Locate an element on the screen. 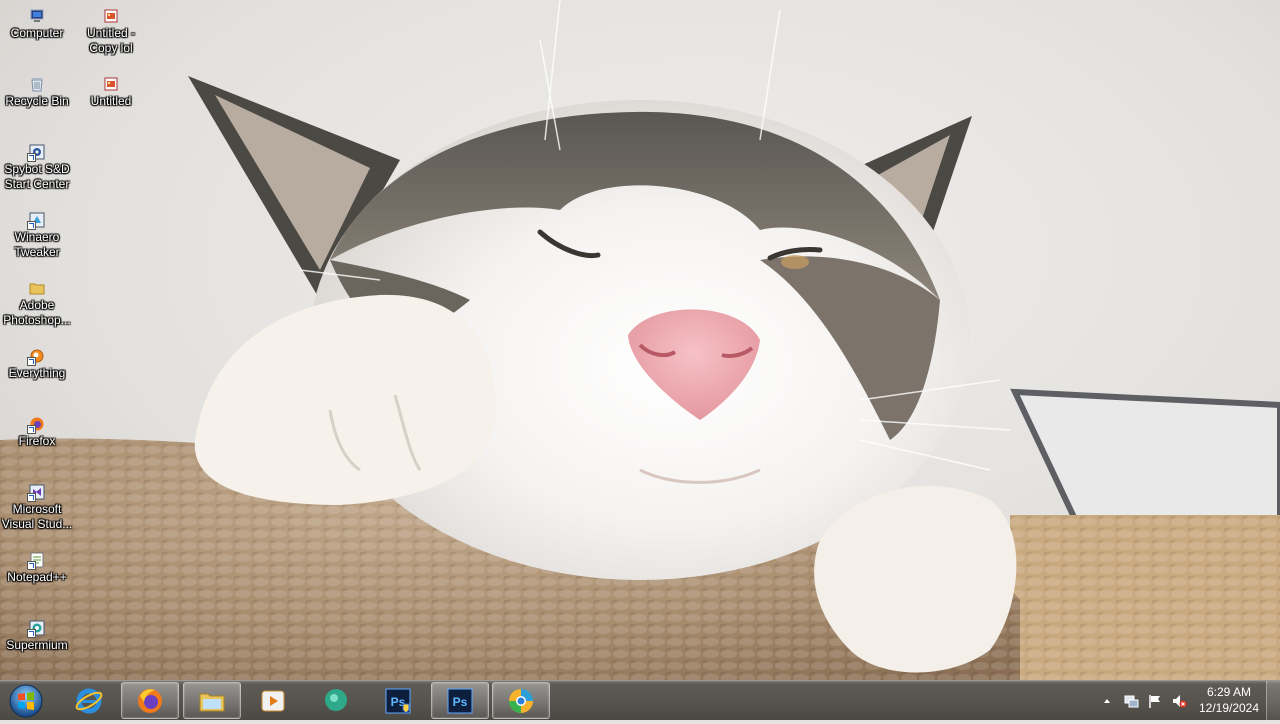  taskbar-file-explorer is located at coordinates (212, 700).